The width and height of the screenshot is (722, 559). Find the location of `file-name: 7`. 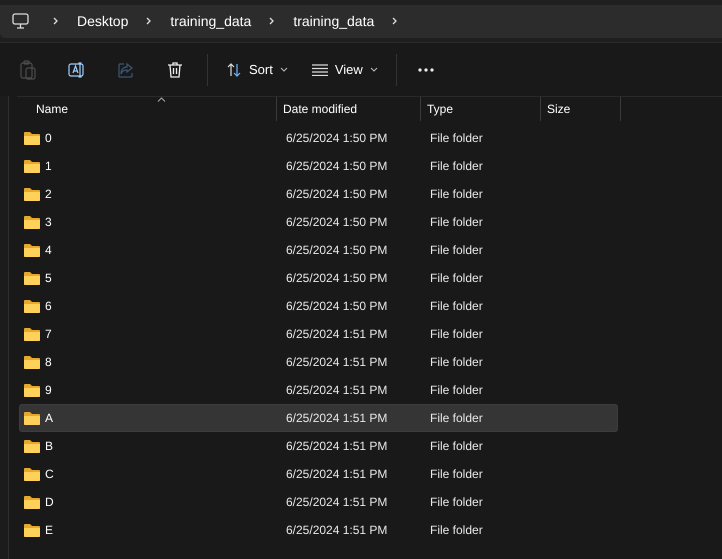

file-name: 7 is located at coordinates (48, 334).